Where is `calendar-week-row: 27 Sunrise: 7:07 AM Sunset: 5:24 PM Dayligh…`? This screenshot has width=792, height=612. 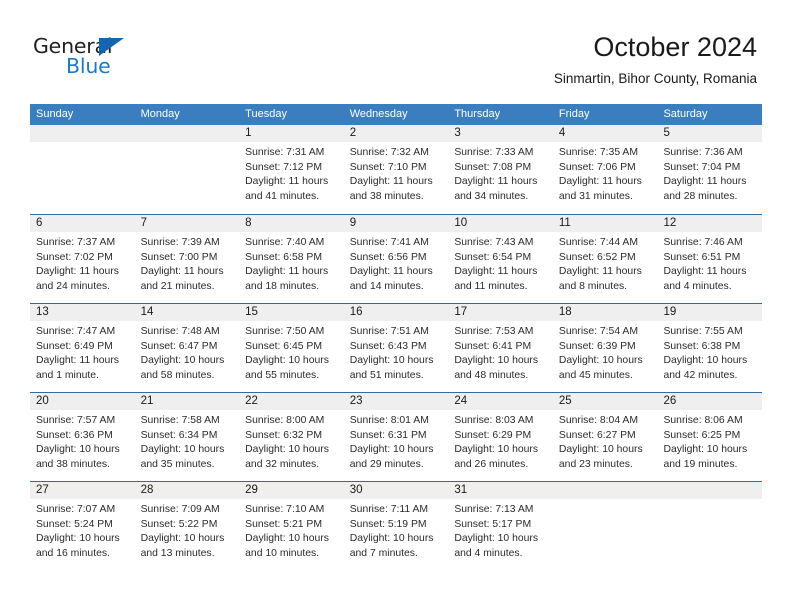
calendar-week-row: 27 Sunrise: 7:07 AM Sunset: 5:24 PM Dayligh… is located at coordinates (396, 525).